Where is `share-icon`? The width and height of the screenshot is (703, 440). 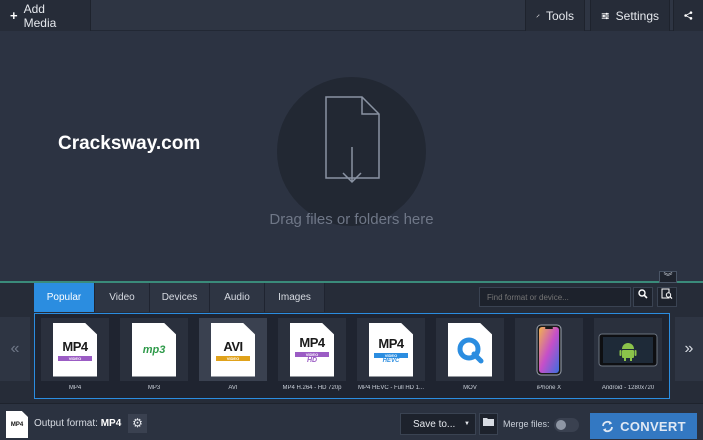
share-icon is located at coordinates (688, 15).